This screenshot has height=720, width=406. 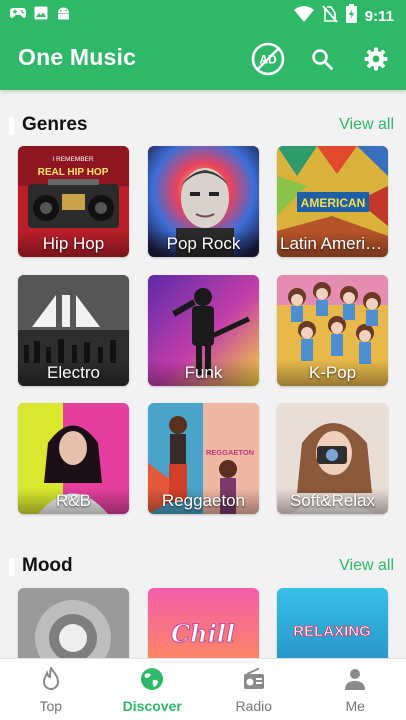 I want to click on mood-tile-chill: Chill, so click(x=203, y=623).